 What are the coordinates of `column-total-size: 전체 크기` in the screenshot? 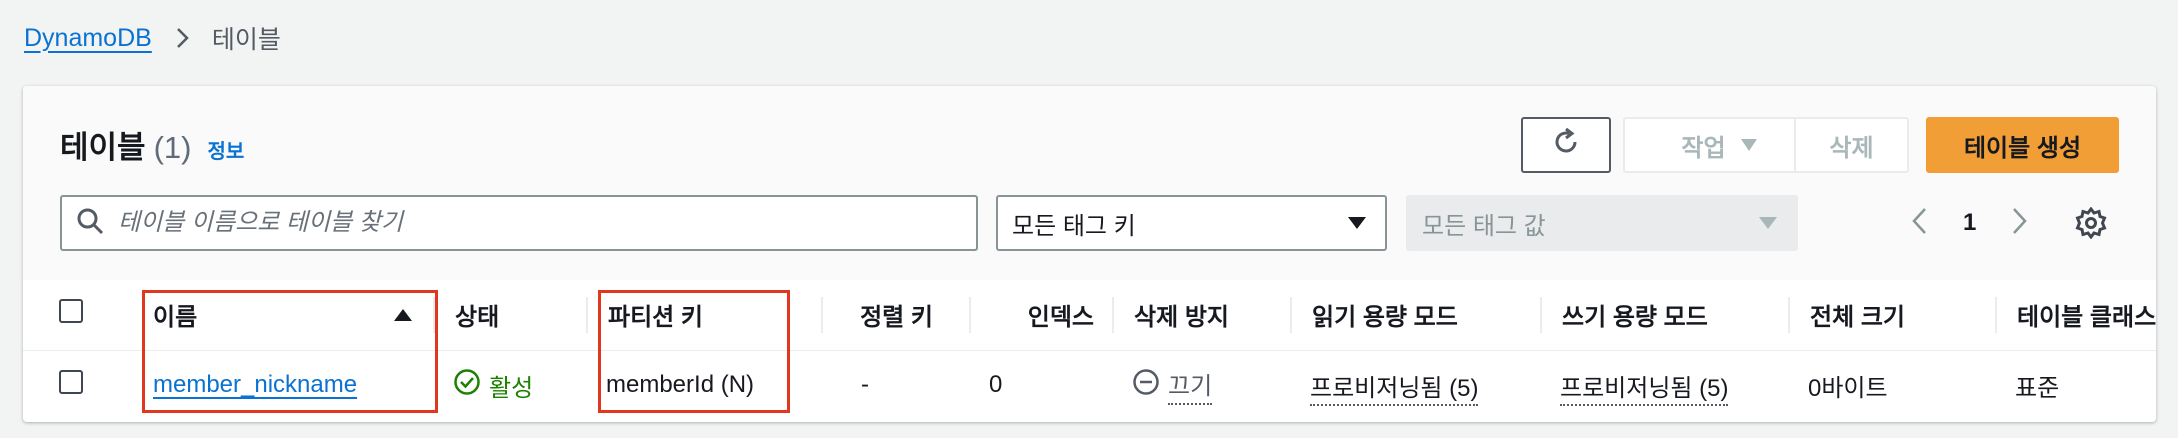 It's located at (1891, 315).